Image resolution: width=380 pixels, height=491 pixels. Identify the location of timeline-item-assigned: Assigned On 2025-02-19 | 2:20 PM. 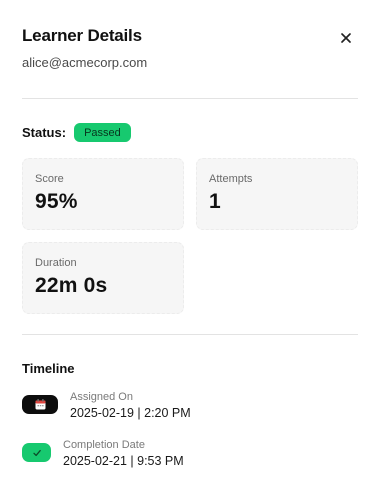
(106, 405).